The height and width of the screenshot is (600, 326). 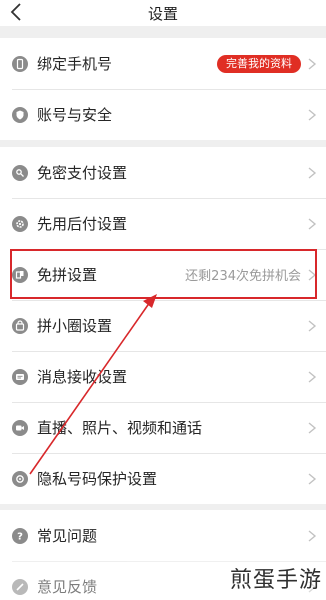 What do you see at coordinates (75, 115) in the screenshot?
I see `account-security-label: 账号与安全` at bounding box center [75, 115].